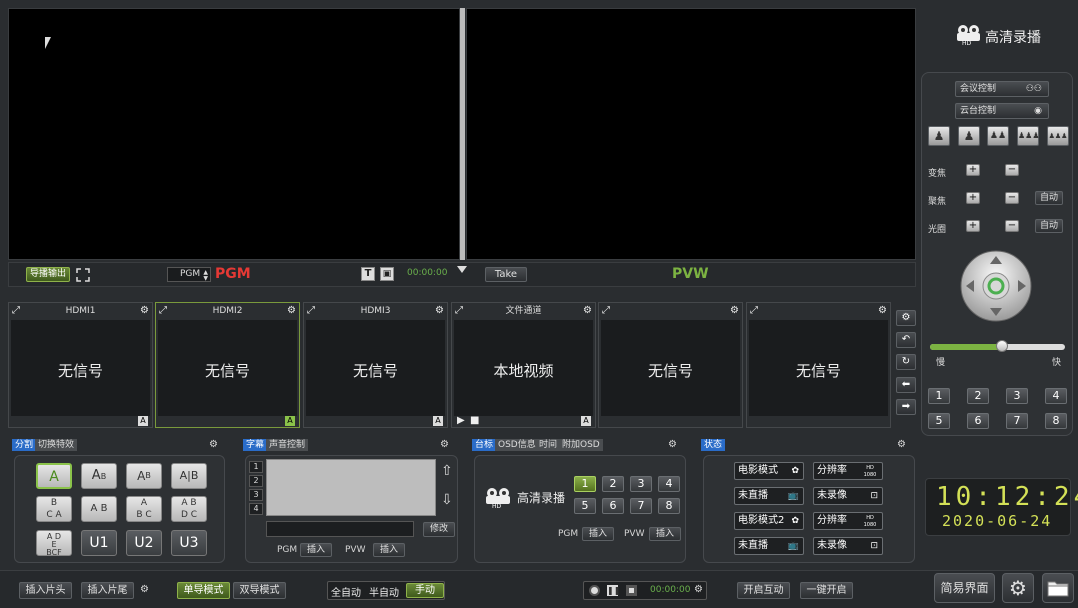 Image resolution: width=1078 pixels, height=608 pixels. I want to click on guide-output-button: 导播输出, so click(48, 274).